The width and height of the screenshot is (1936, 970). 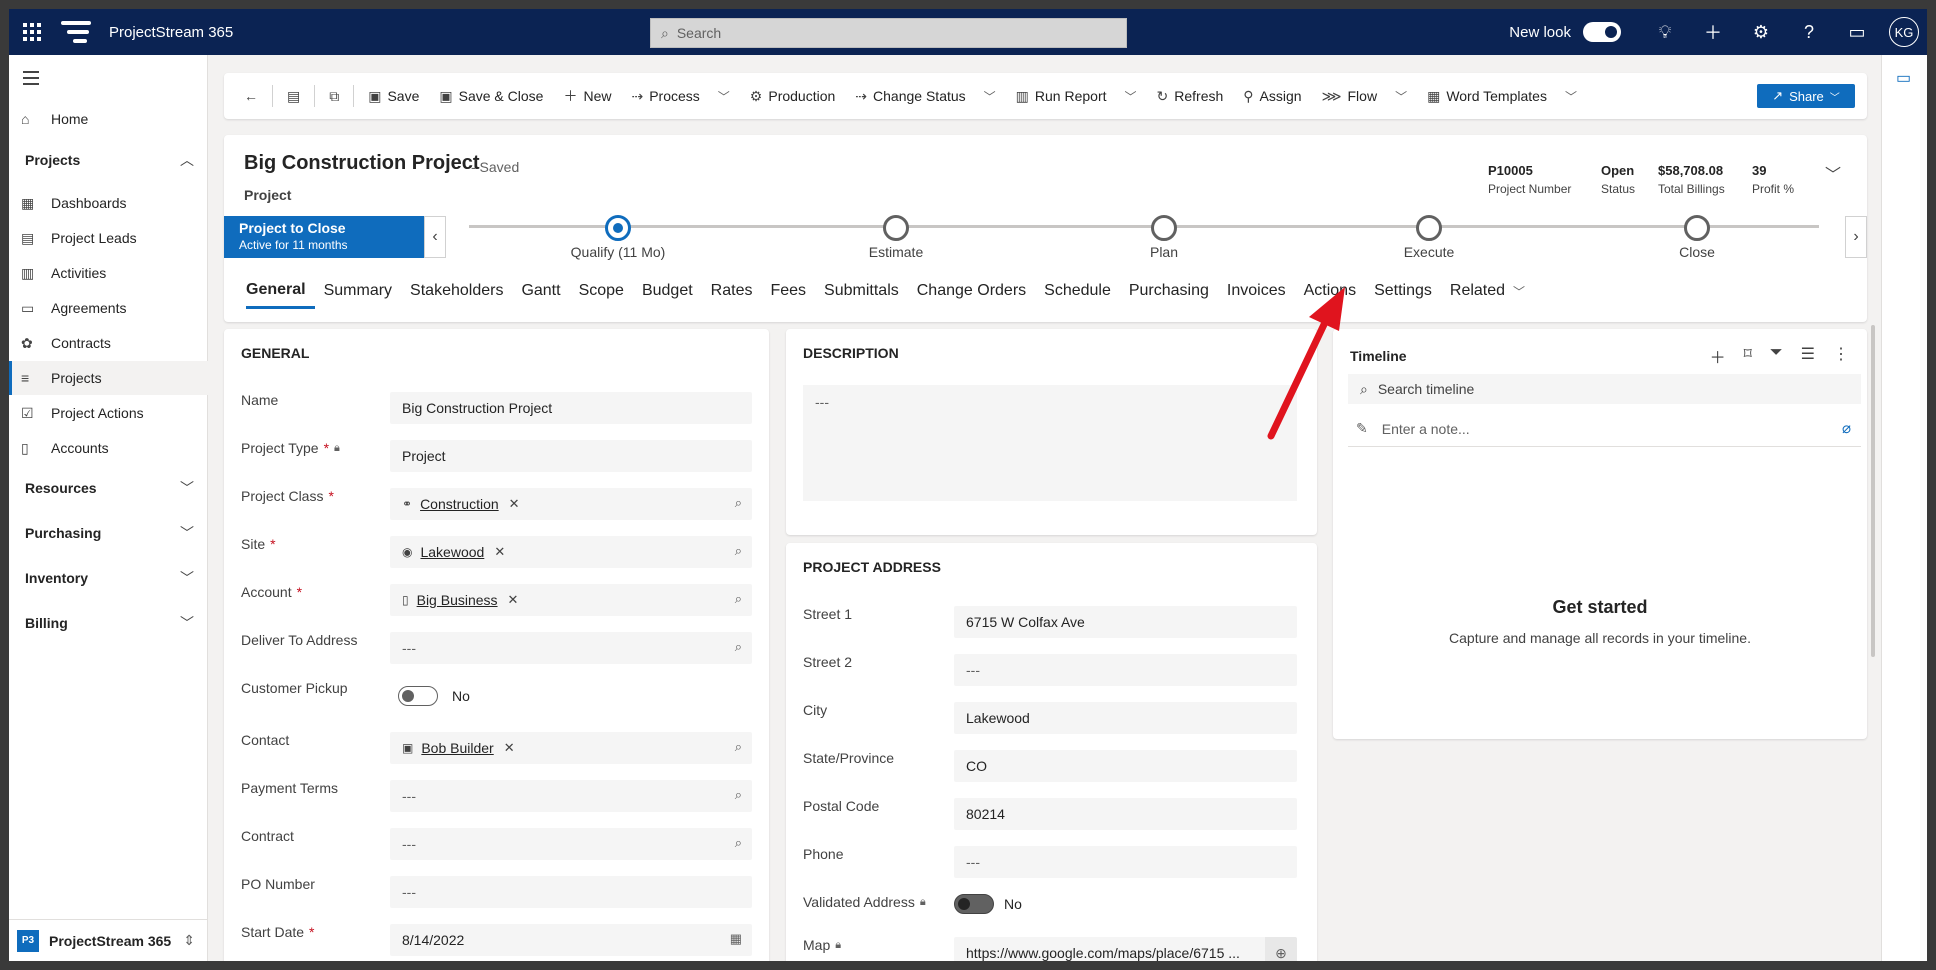 I want to click on tab-actions: Actions, so click(x=1330, y=291).